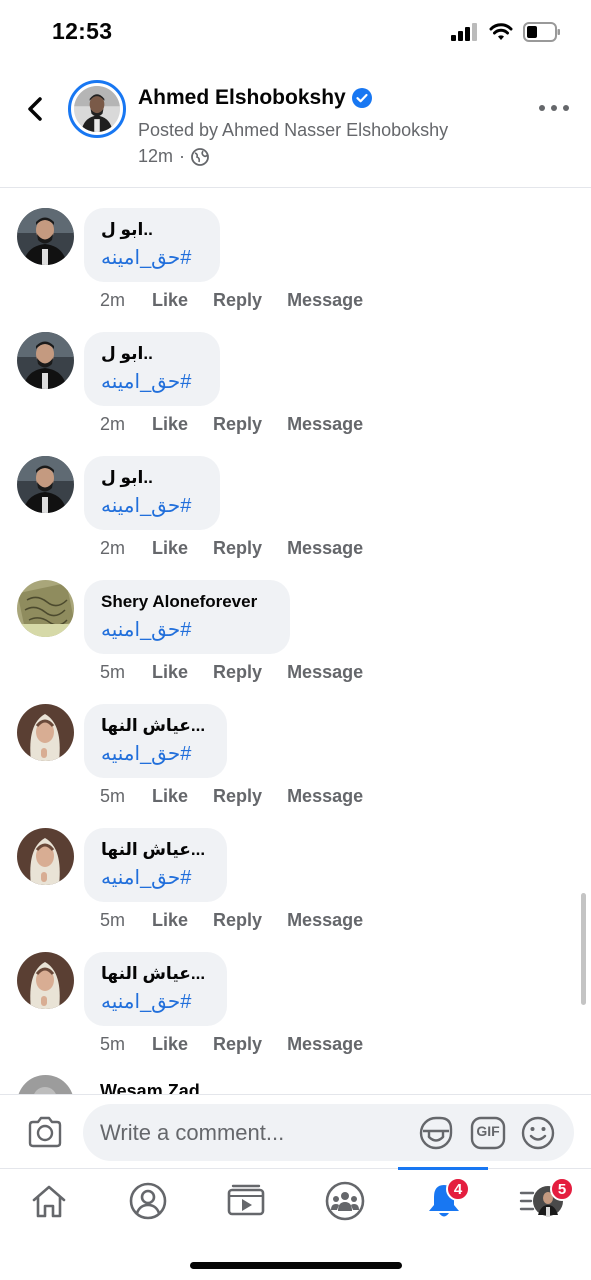 Image resolution: width=591 pixels, height=1280 pixels. I want to click on verified-badge-icon, so click(361, 98).